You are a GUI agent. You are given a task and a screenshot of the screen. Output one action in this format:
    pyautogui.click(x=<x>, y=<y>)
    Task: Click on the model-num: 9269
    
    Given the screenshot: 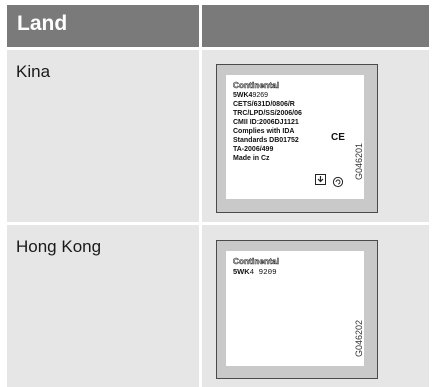 What is the action you would take?
    pyautogui.click(x=260, y=95)
    